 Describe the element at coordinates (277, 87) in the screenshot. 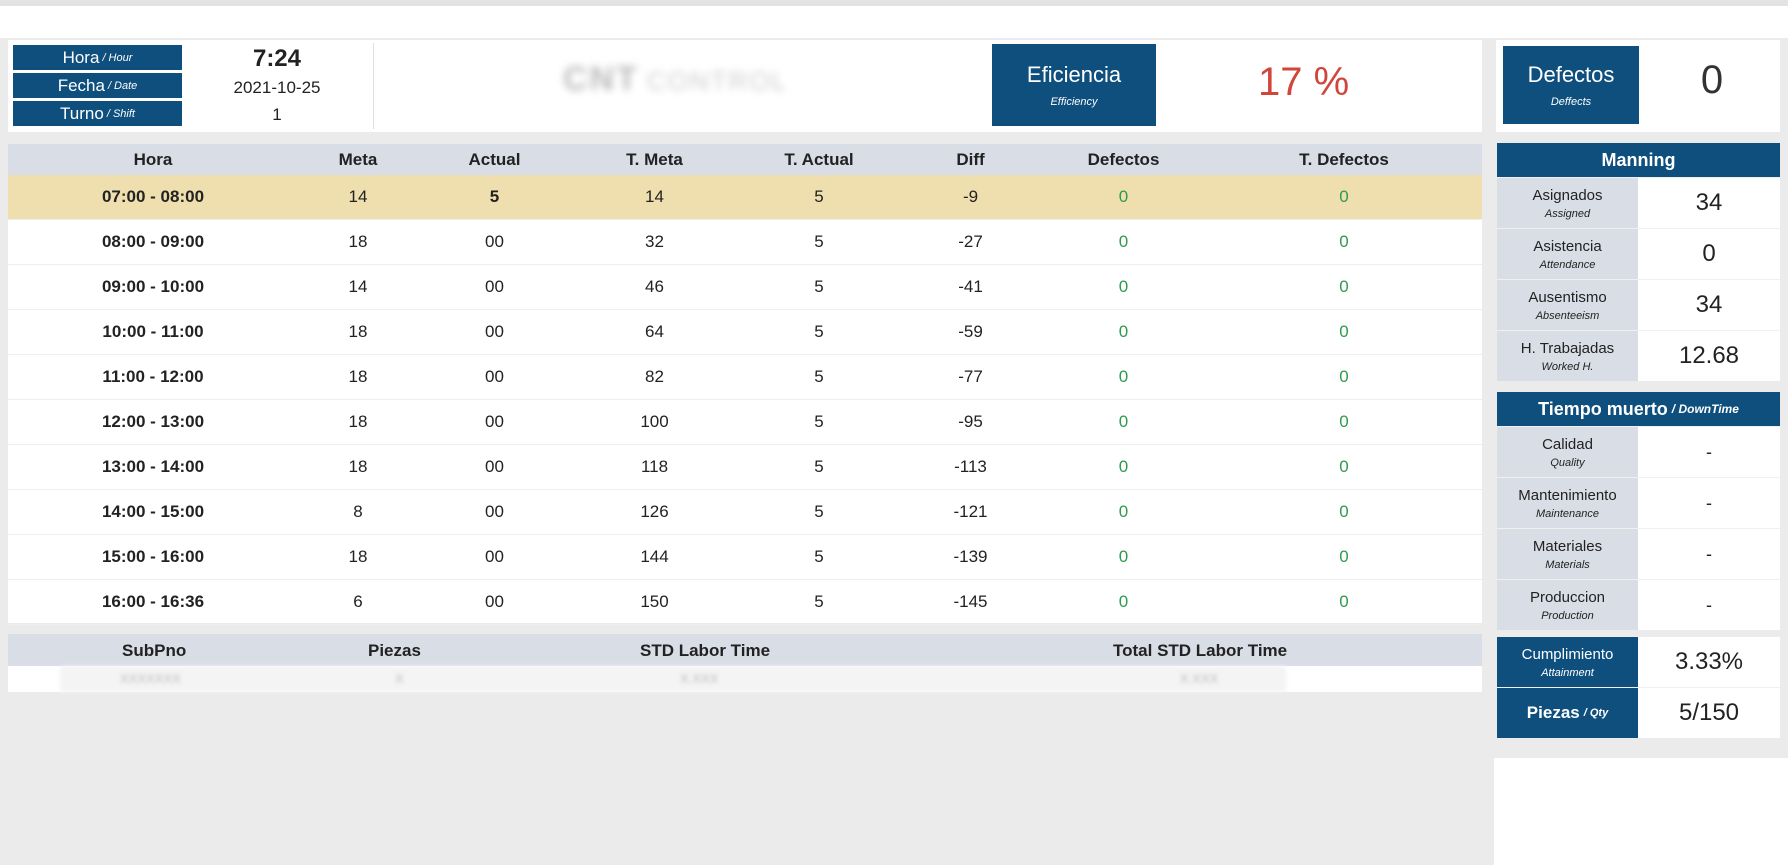

I see `date-value: 2021-10-25` at that location.